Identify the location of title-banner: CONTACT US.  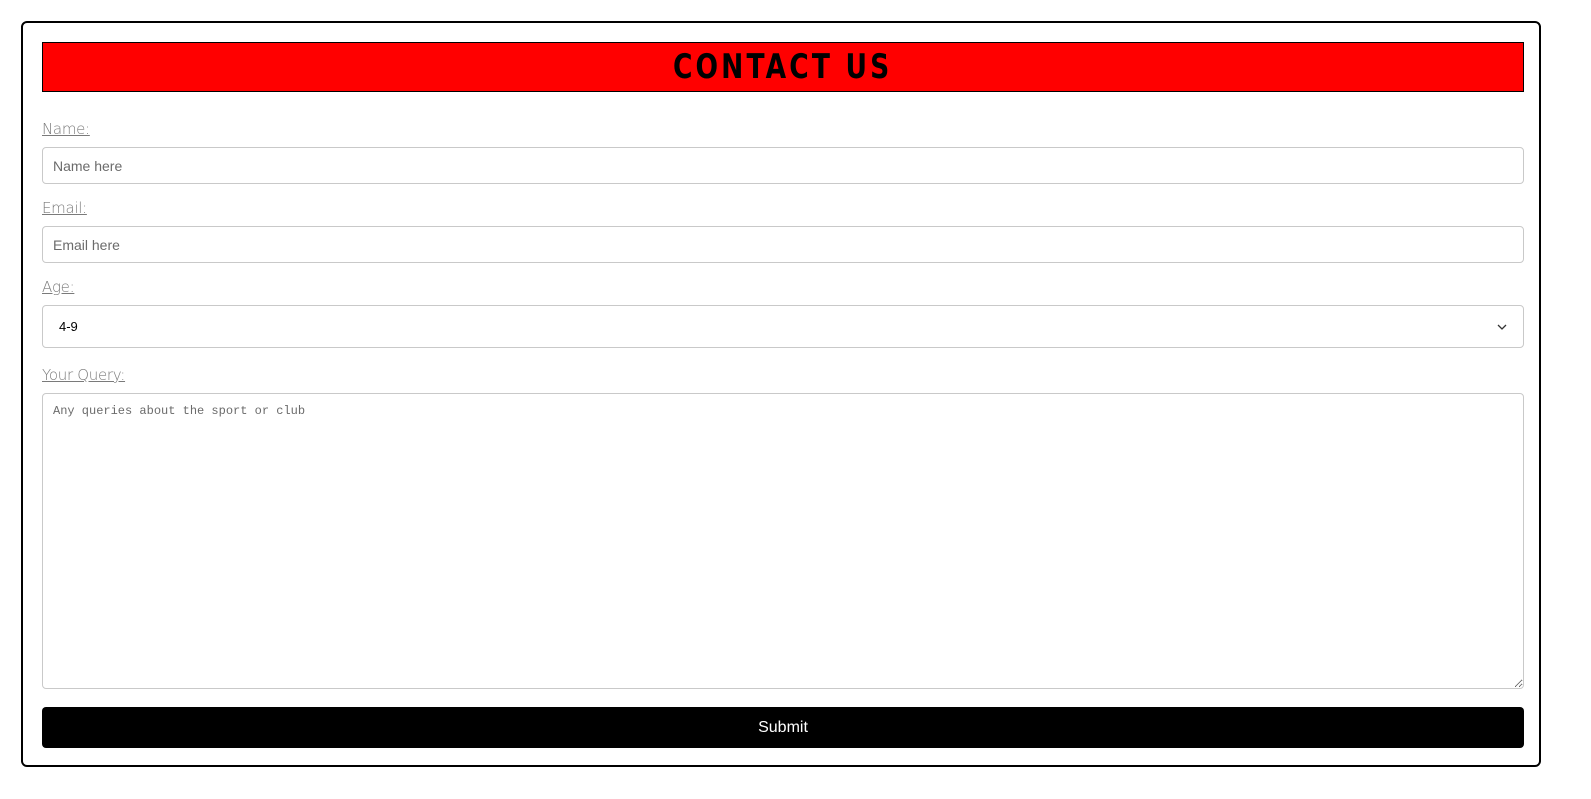
(783, 67).